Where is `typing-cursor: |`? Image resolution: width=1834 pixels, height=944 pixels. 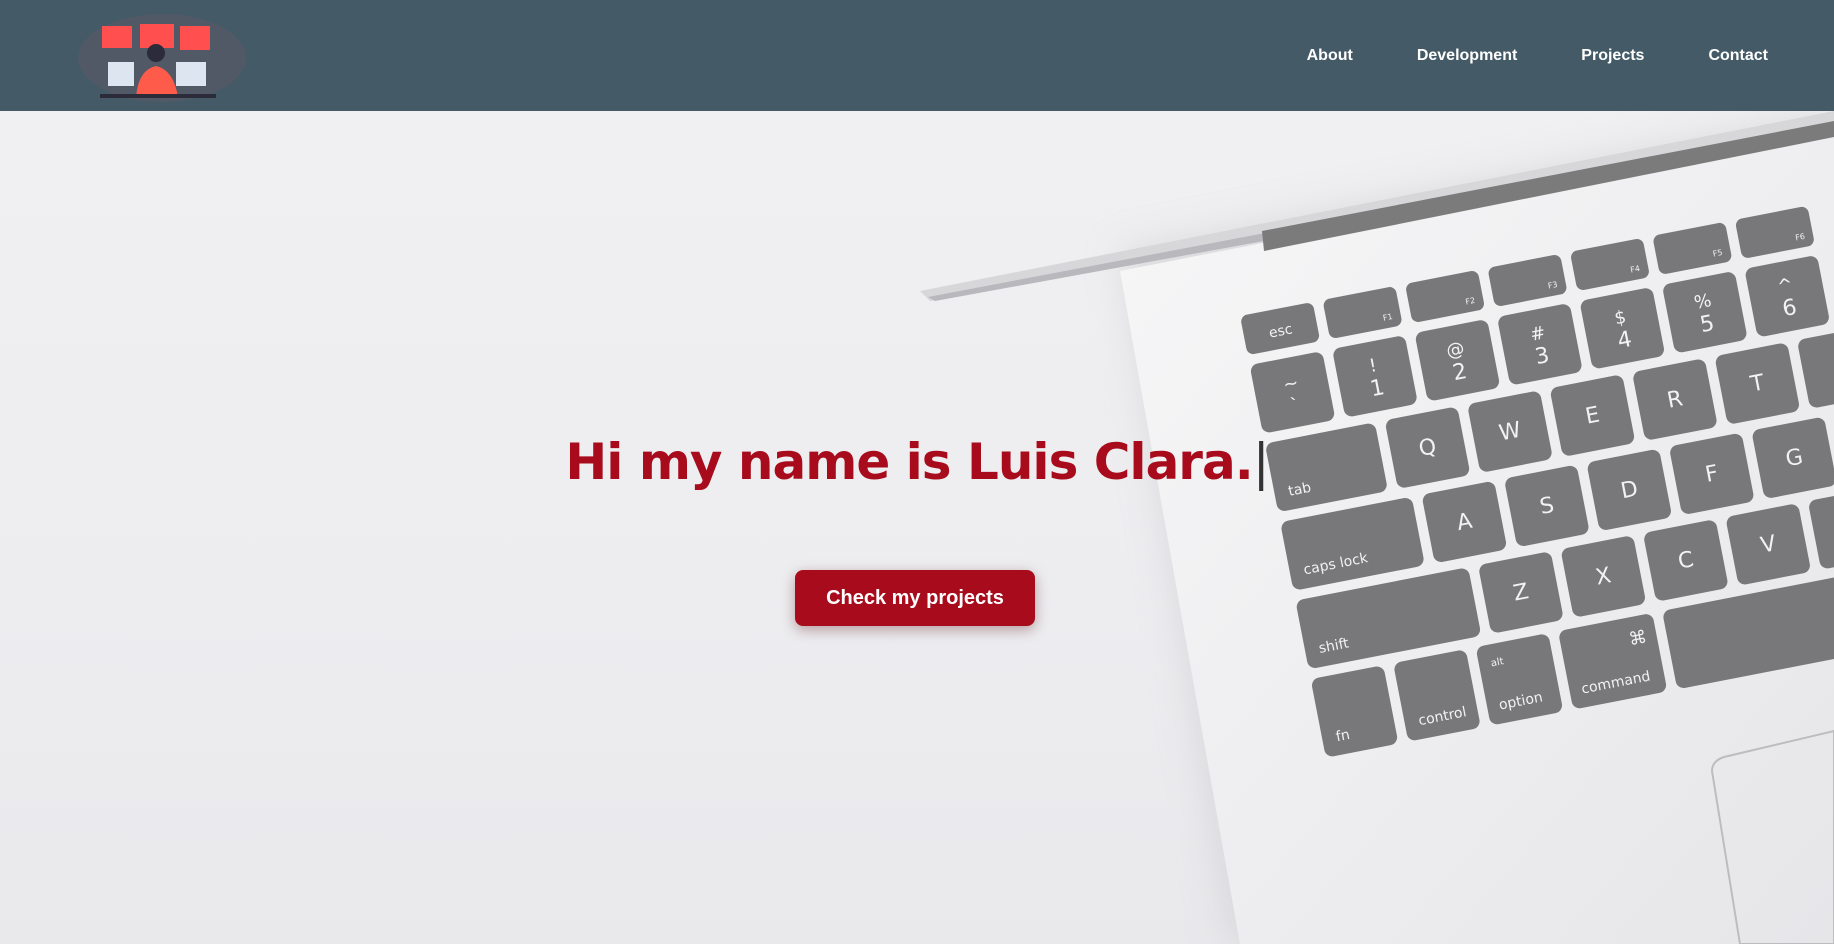 typing-cursor: | is located at coordinates (1261, 462).